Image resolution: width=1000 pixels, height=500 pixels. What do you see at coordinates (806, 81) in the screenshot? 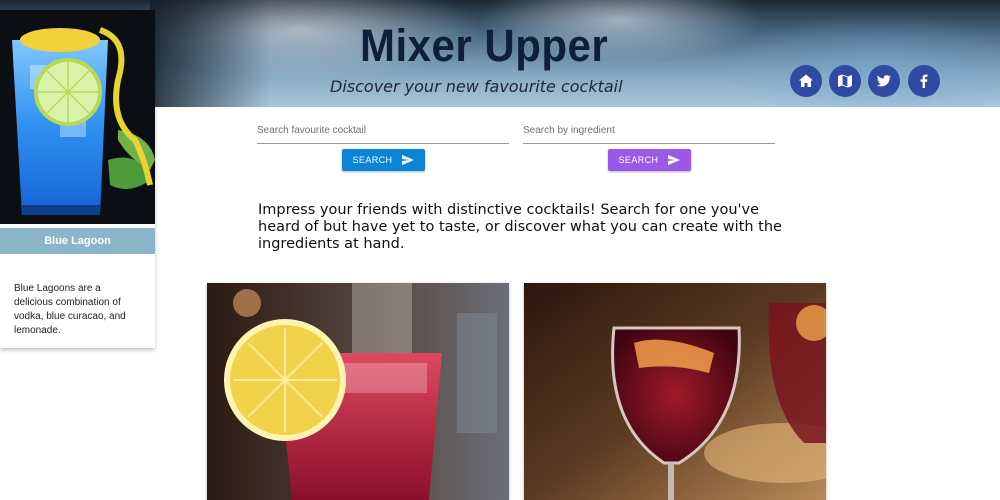
I see `home-icon` at bounding box center [806, 81].